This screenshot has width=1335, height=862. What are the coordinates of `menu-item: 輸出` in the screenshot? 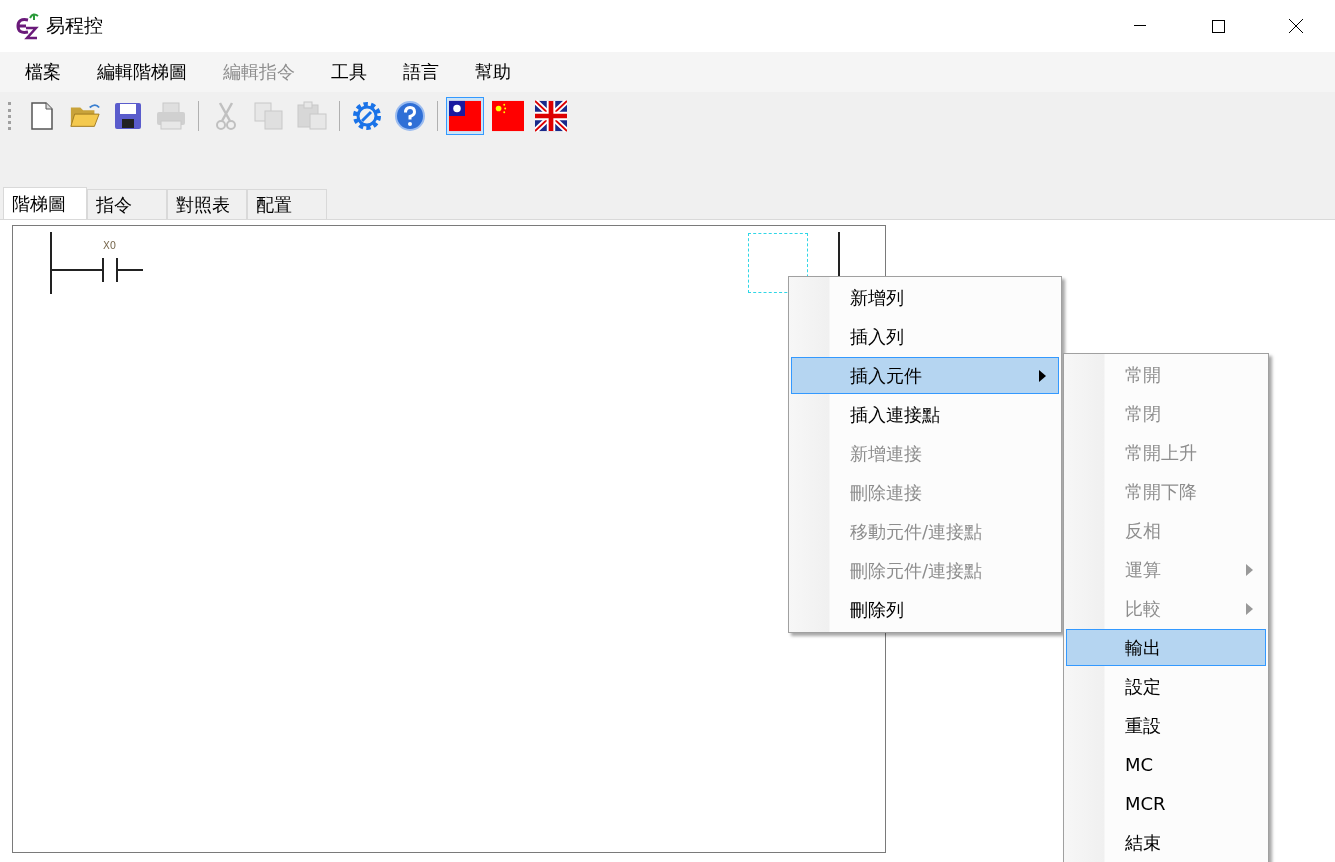 It's located at (1166, 647).